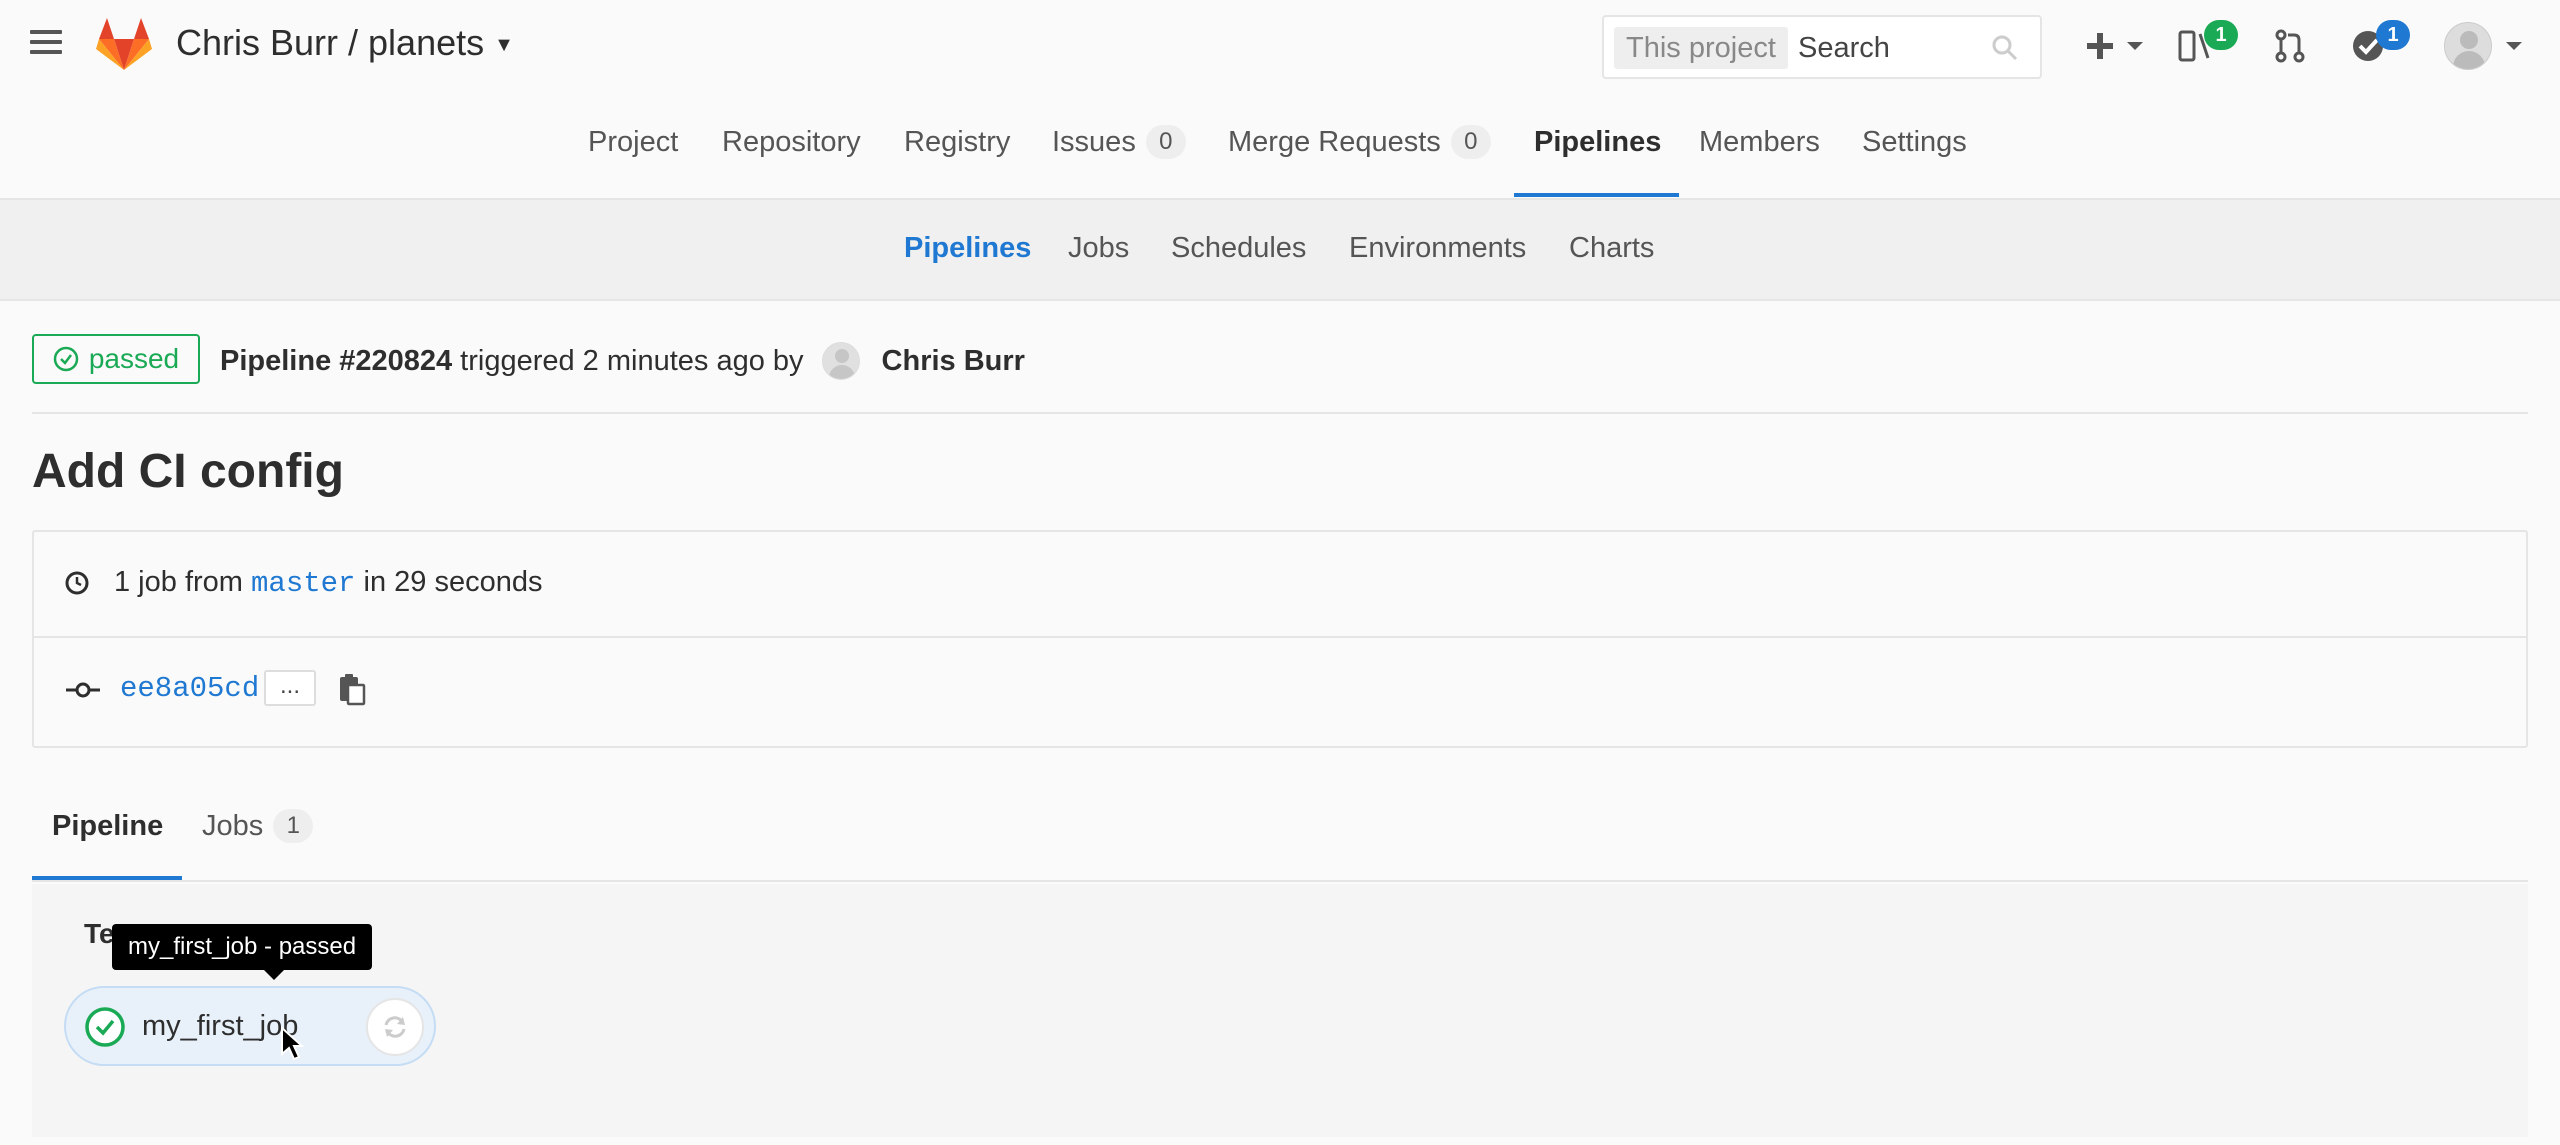 This screenshot has width=2560, height=1145. What do you see at coordinates (504, 45) in the screenshot?
I see `chevron-down-icon: ▼` at bounding box center [504, 45].